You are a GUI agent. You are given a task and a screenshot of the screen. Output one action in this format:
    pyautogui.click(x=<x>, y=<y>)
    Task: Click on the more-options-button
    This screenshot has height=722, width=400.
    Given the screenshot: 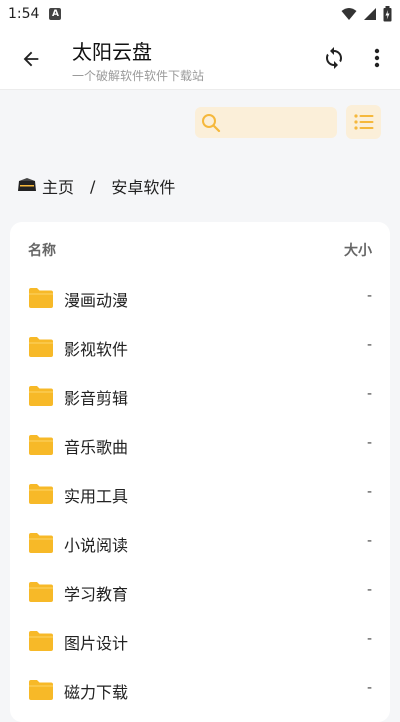 What is the action you would take?
    pyautogui.click(x=377, y=58)
    